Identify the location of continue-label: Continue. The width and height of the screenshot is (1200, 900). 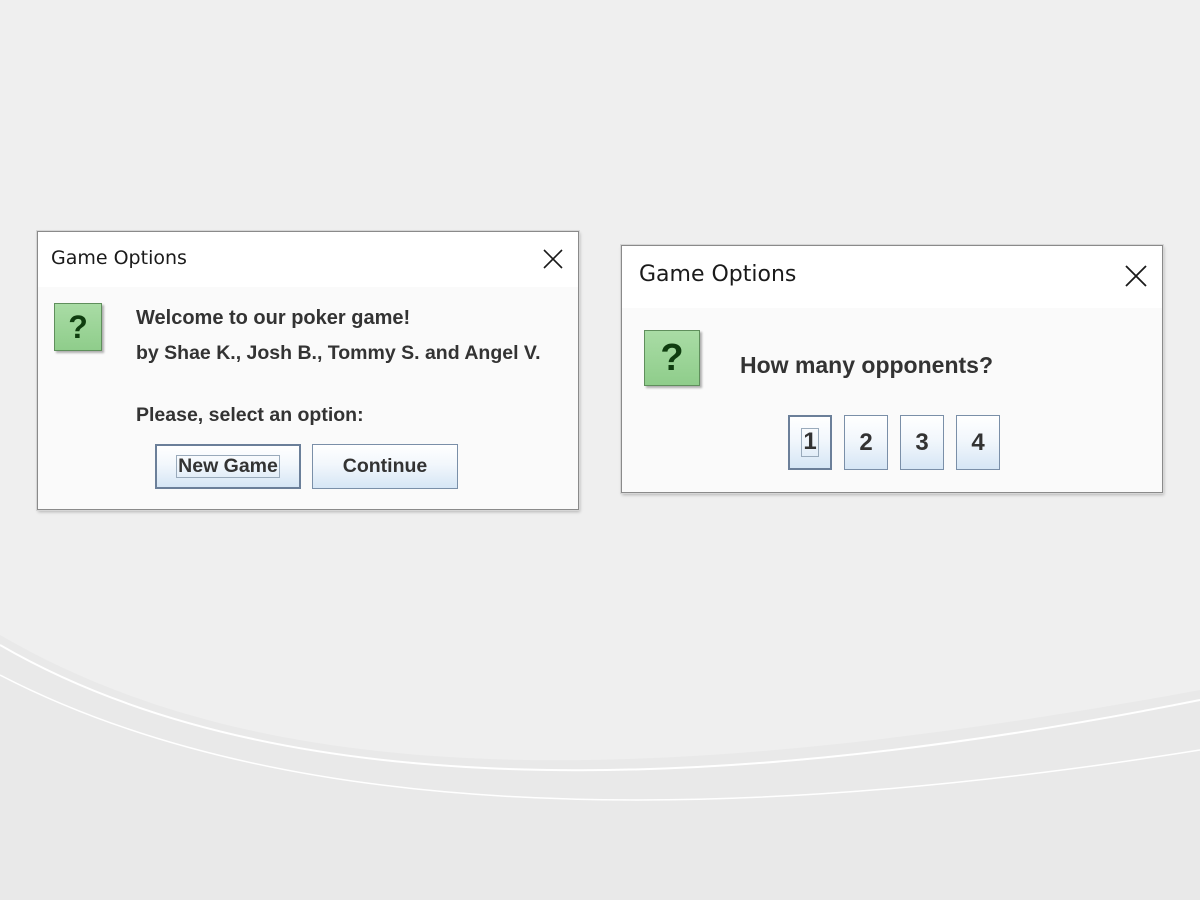
(385, 466).